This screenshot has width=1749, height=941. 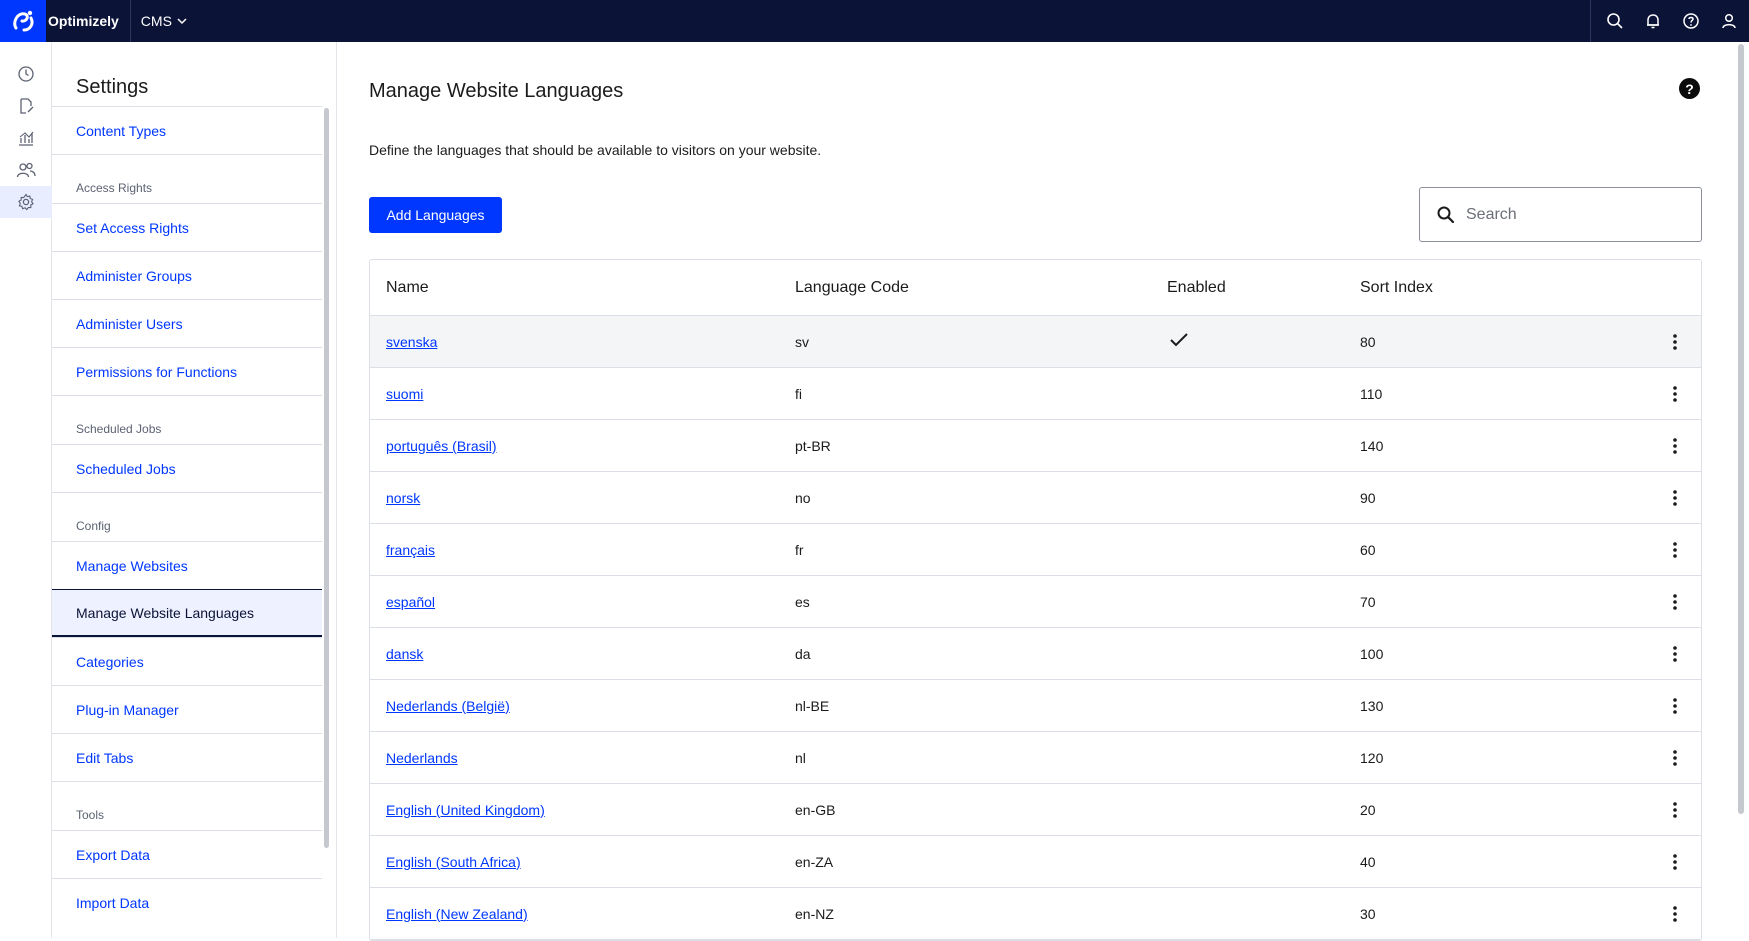 What do you see at coordinates (187, 709) in the screenshot?
I see `settings-nav-item: Plug-in Manager` at bounding box center [187, 709].